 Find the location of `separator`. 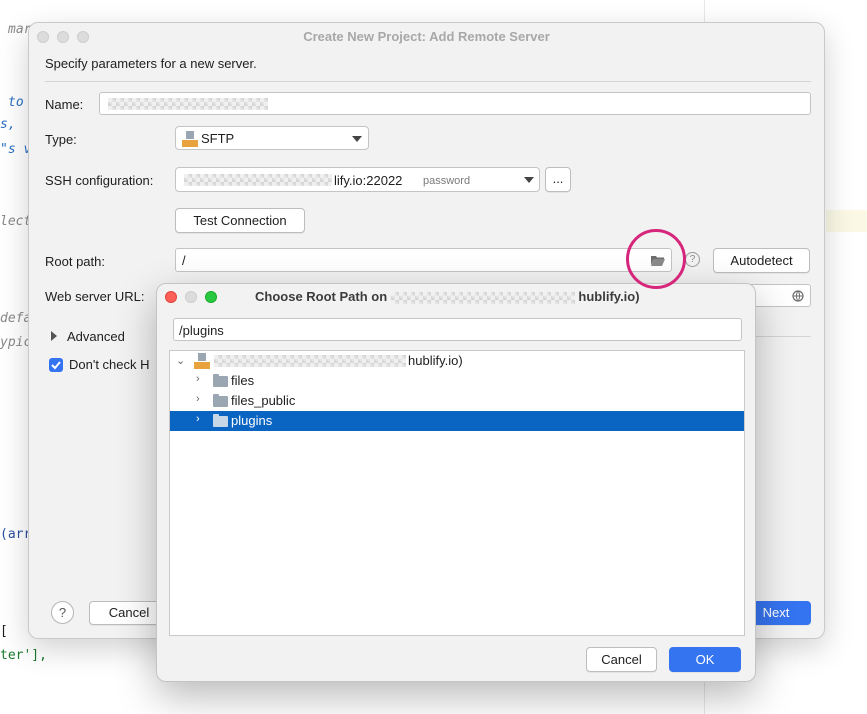

separator is located at coordinates (428, 81).